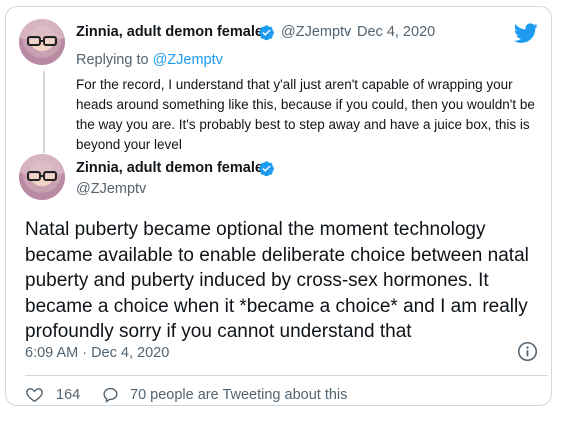 Image resolution: width=568 pixels, height=424 pixels. I want to click on heart-icon, so click(34, 394).